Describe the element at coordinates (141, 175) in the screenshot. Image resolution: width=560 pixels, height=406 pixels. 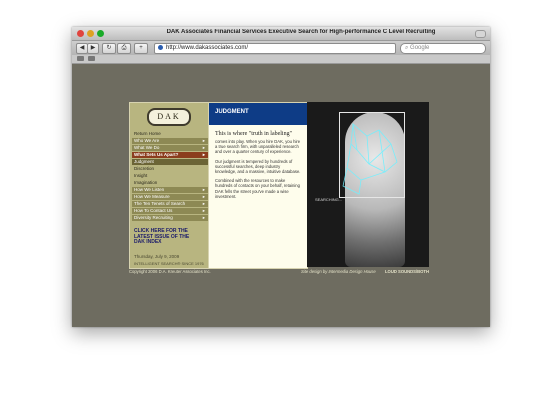
I see `nav-item-label: Insight` at that location.